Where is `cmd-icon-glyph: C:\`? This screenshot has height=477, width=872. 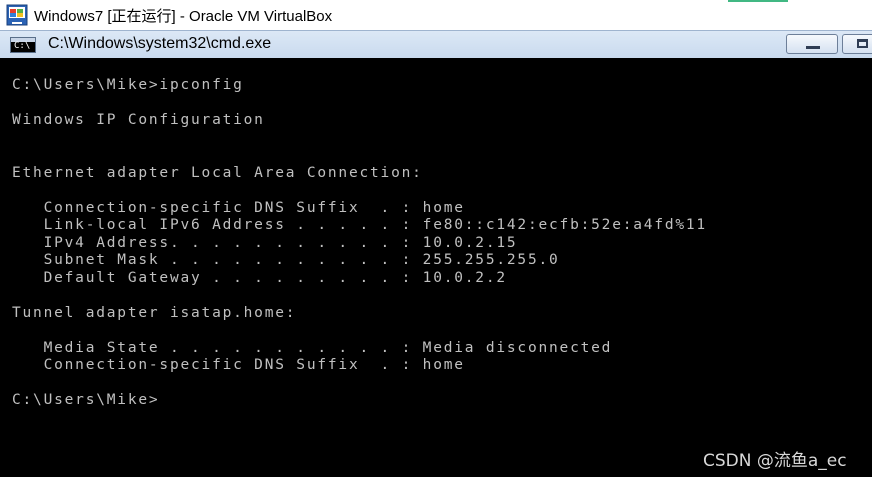
cmd-icon-glyph: C:\ is located at coordinates (22, 46).